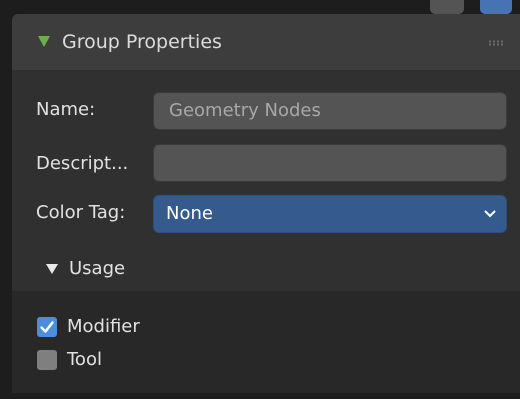 This screenshot has width=520, height=399. I want to click on chevron-down-icon, so click(490, 216).